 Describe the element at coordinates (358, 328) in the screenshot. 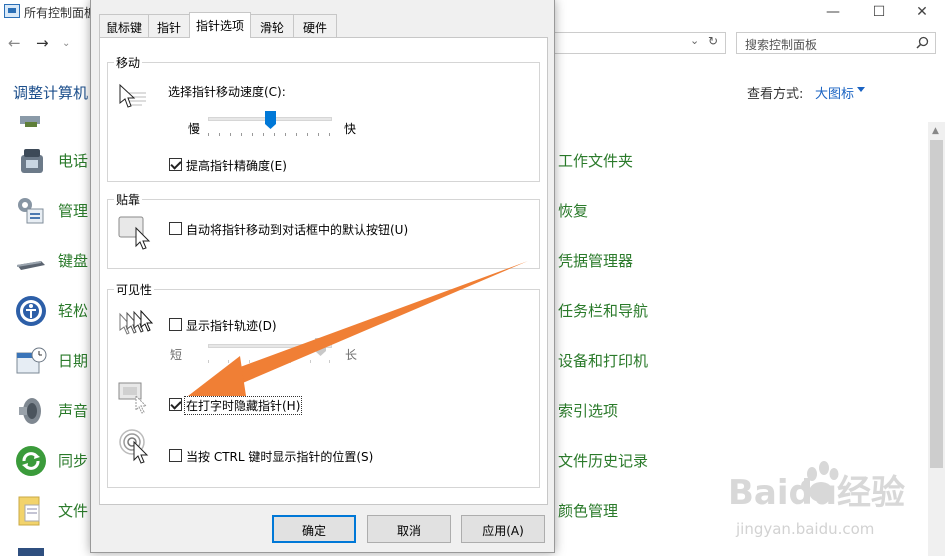

I see `annotation-arrow` at that location.